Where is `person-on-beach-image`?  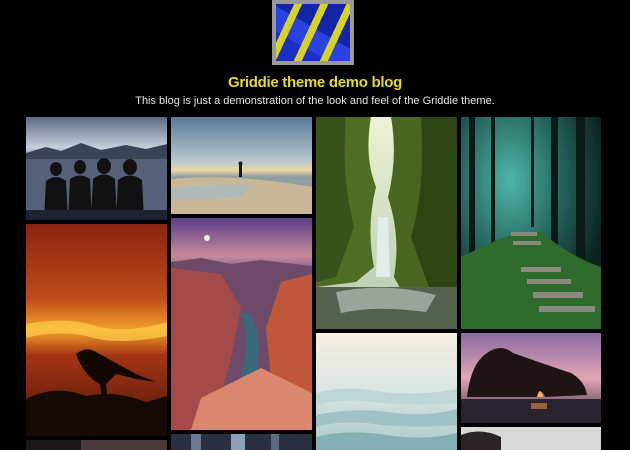
person-on-beach-image is located at coordinates (241, 165).